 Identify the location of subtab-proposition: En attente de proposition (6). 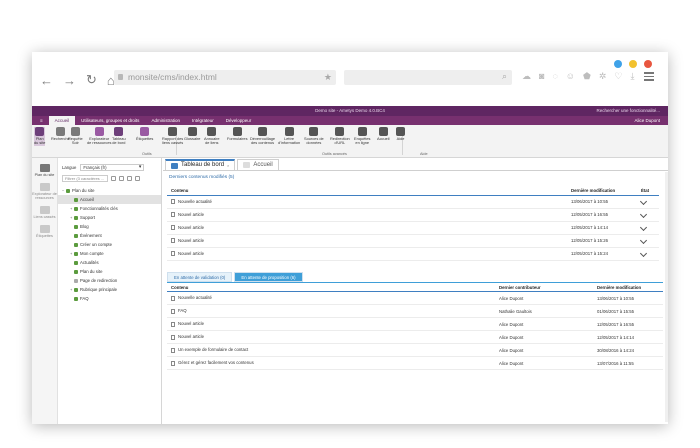
(268, 277).